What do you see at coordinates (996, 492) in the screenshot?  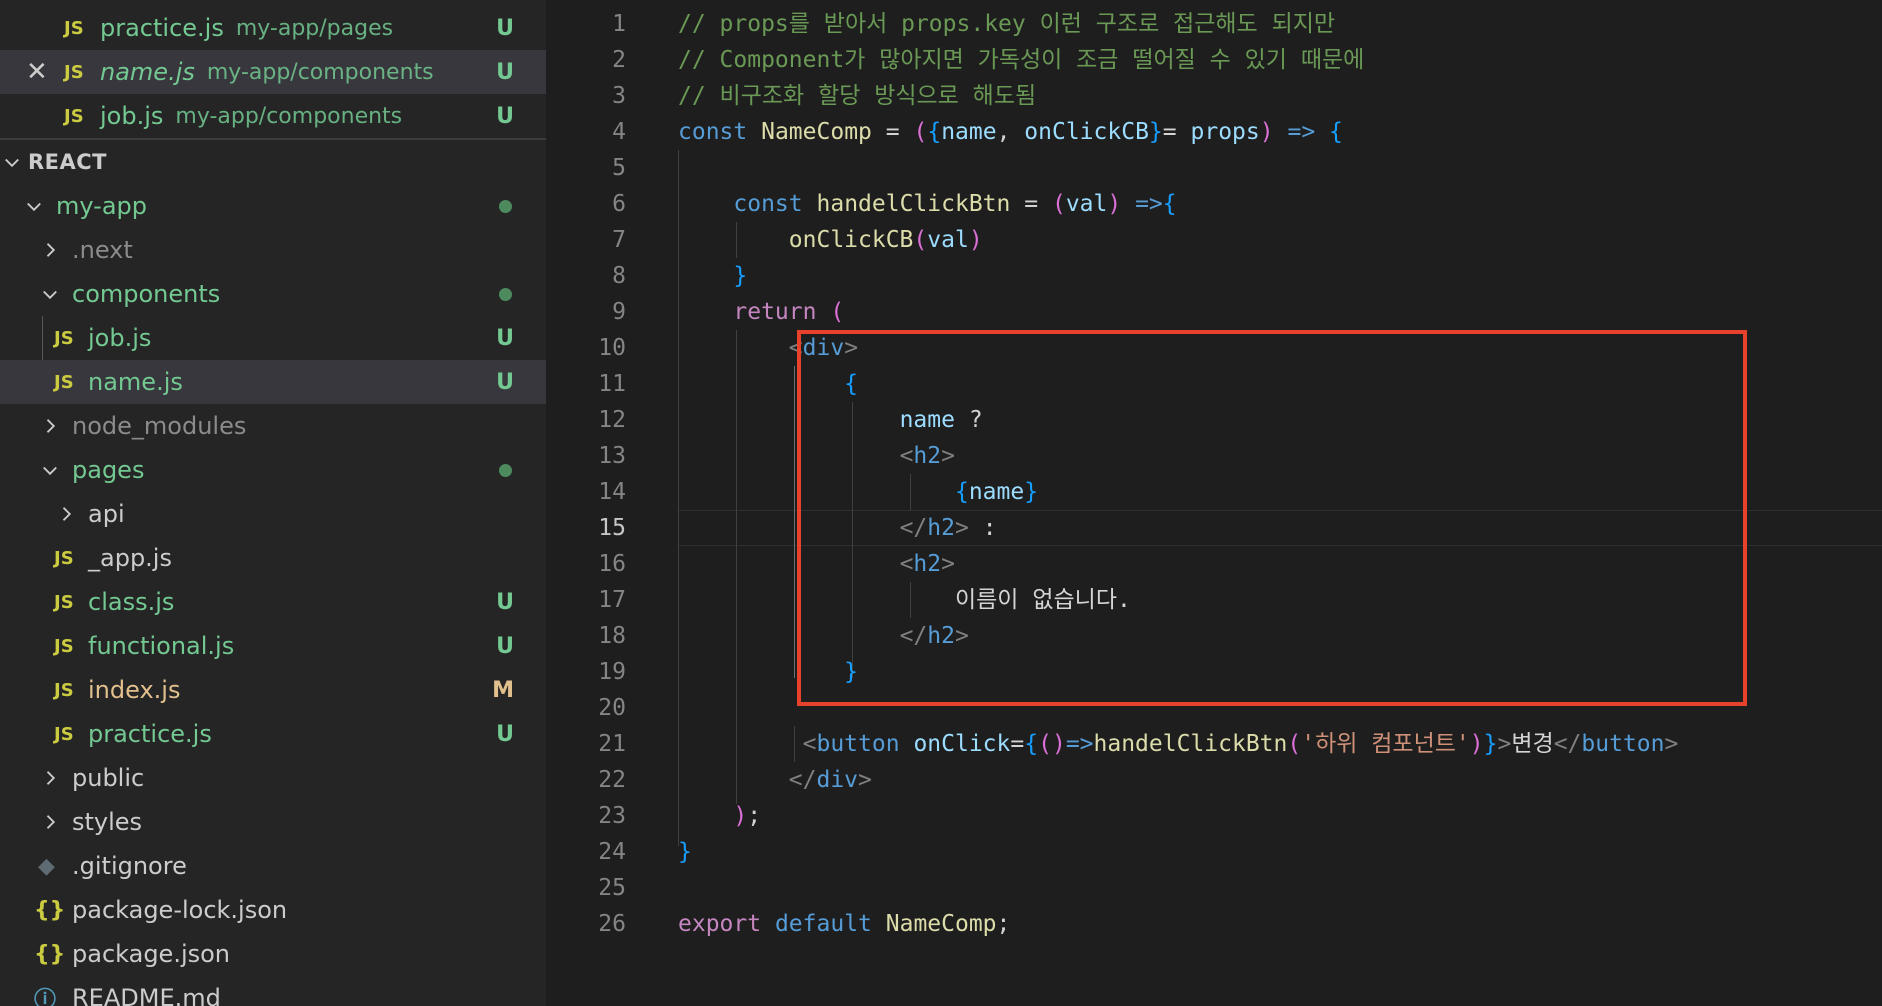 I see `code-text: {name}` at bounding box center [996, 492].